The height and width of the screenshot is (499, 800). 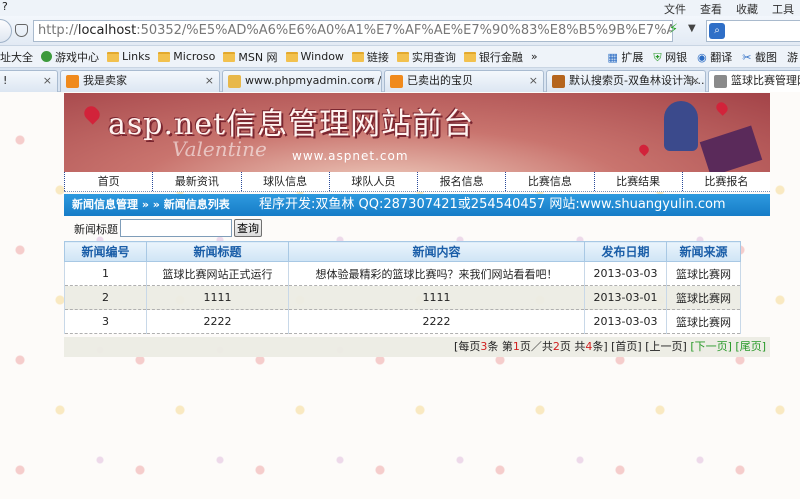 I want to click on tab-item: 已卖出的宝贝 ×, so click(x=464, y=81).